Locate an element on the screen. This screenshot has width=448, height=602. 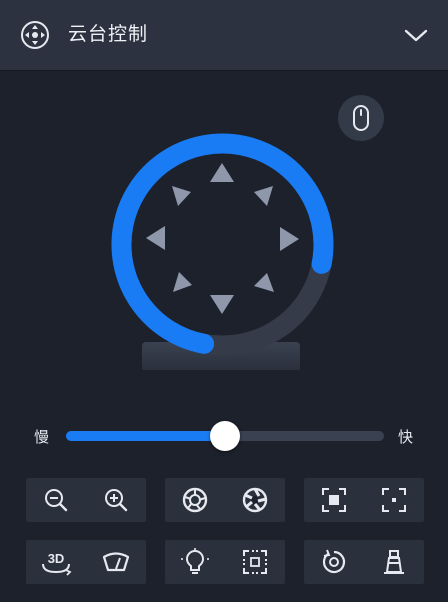
speed-fast-label: 快 is located at coordinates (406, 437).